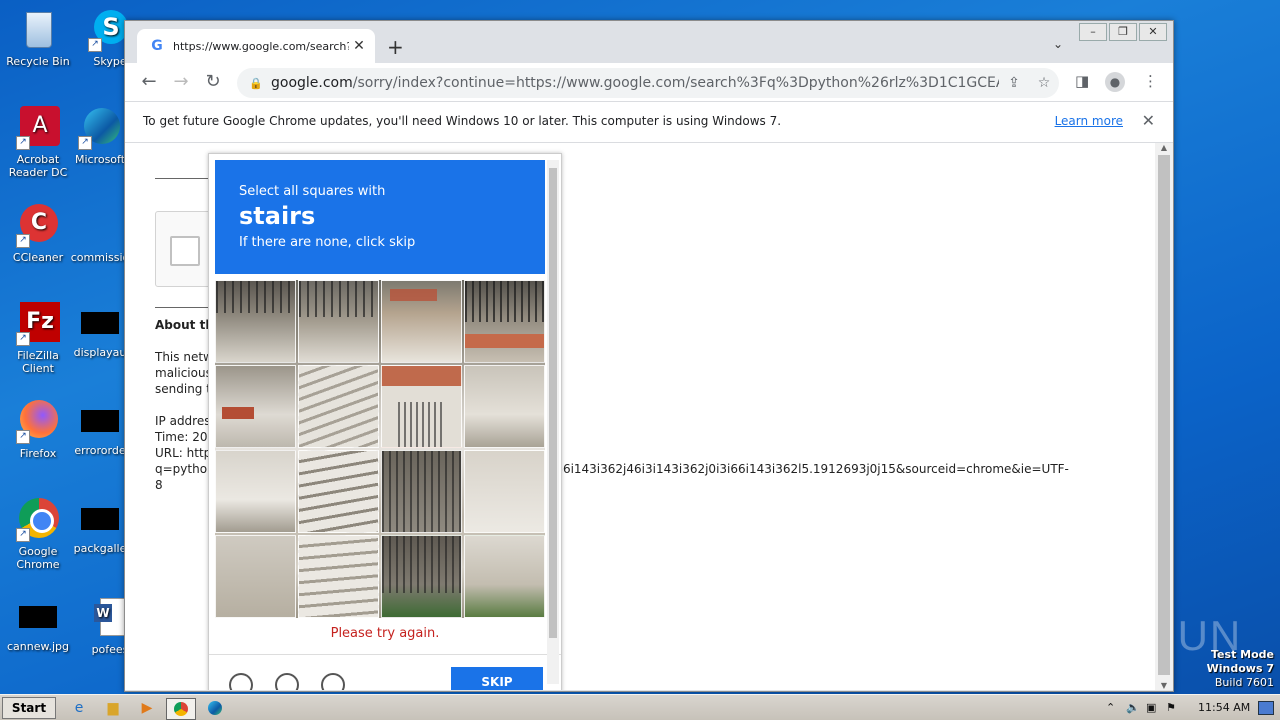  I want to click on challenge-hint: If there are none, click skip, so click(327, 242).